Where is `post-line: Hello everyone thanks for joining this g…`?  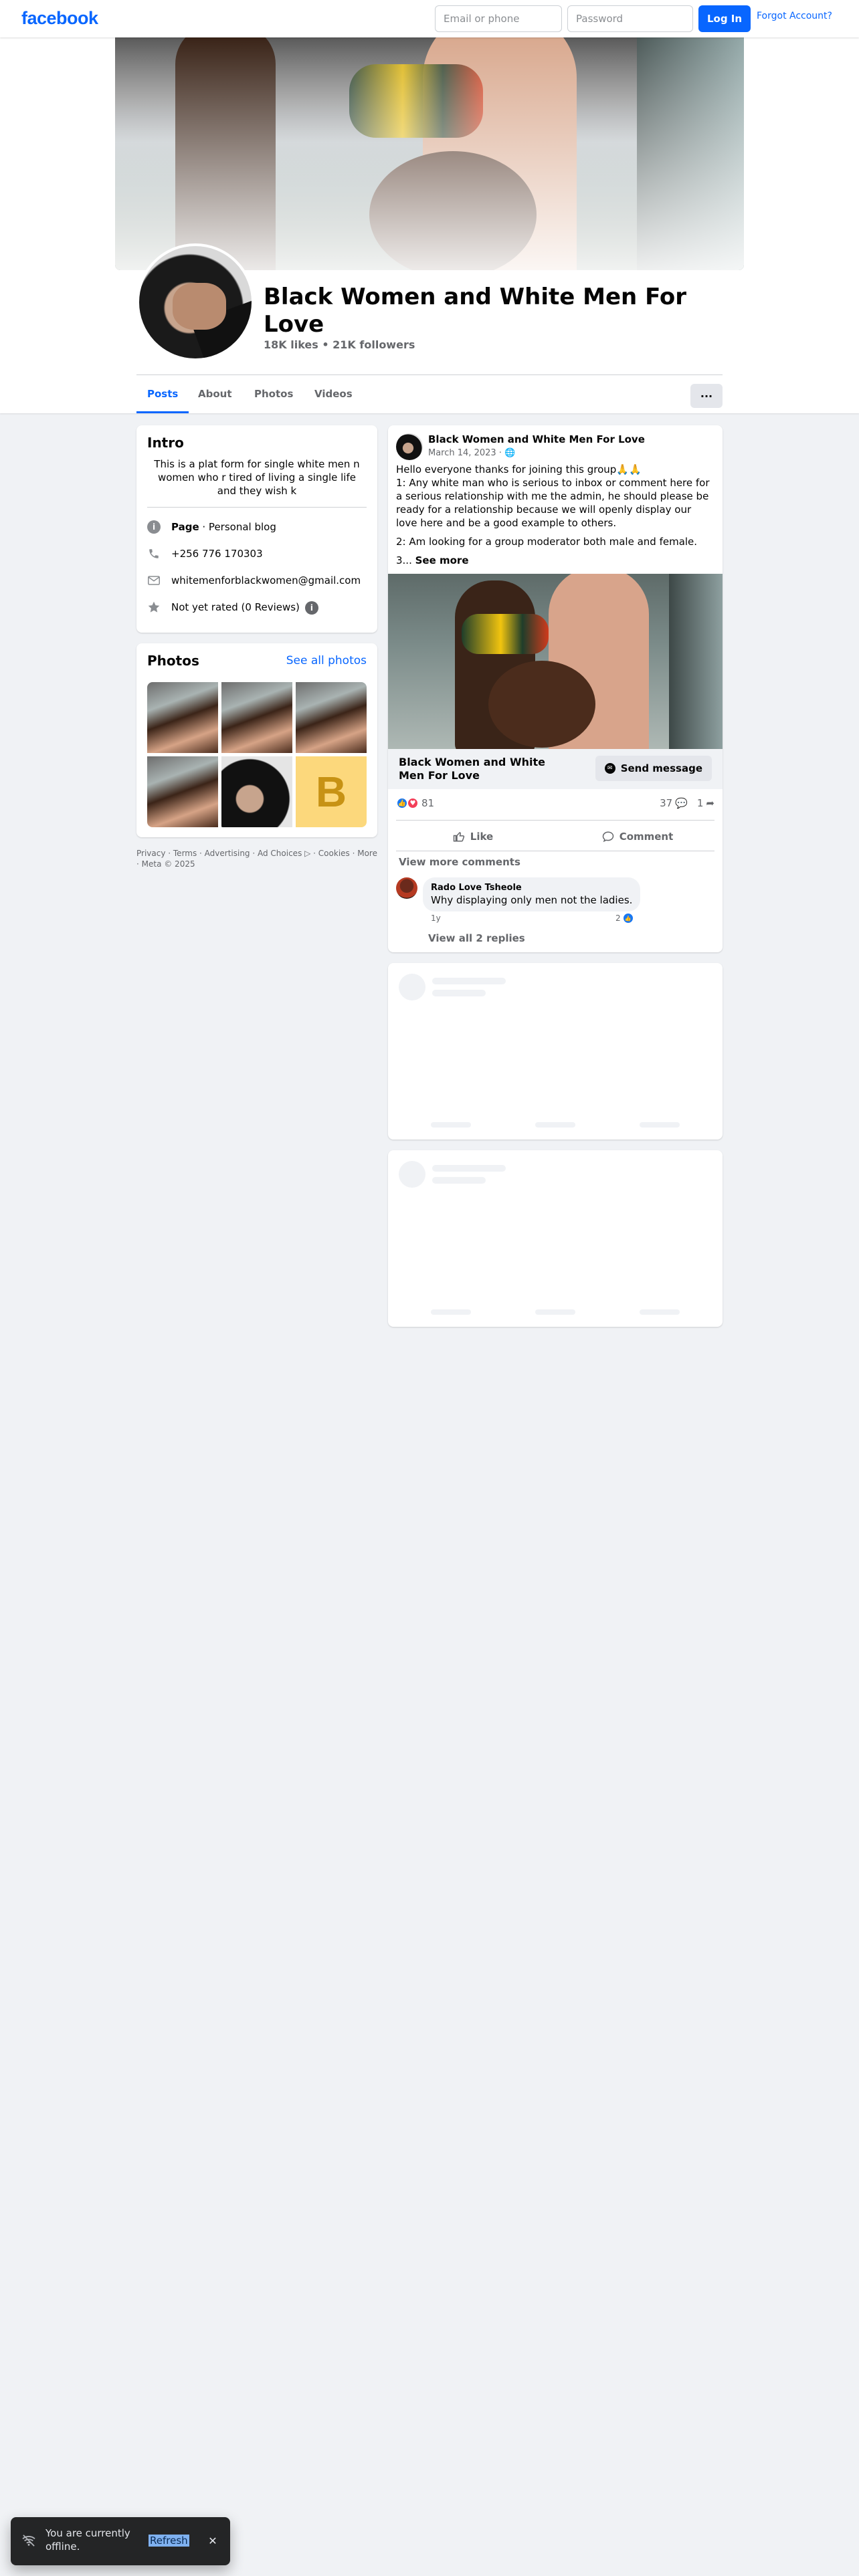
post-line: Hello everyone thanks for joining this g… is located at coordinates (519, 469).